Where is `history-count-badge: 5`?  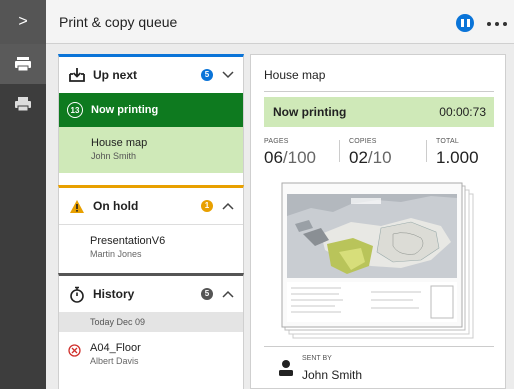
history-count-badge: 5 is located at coordinates (207, 294).